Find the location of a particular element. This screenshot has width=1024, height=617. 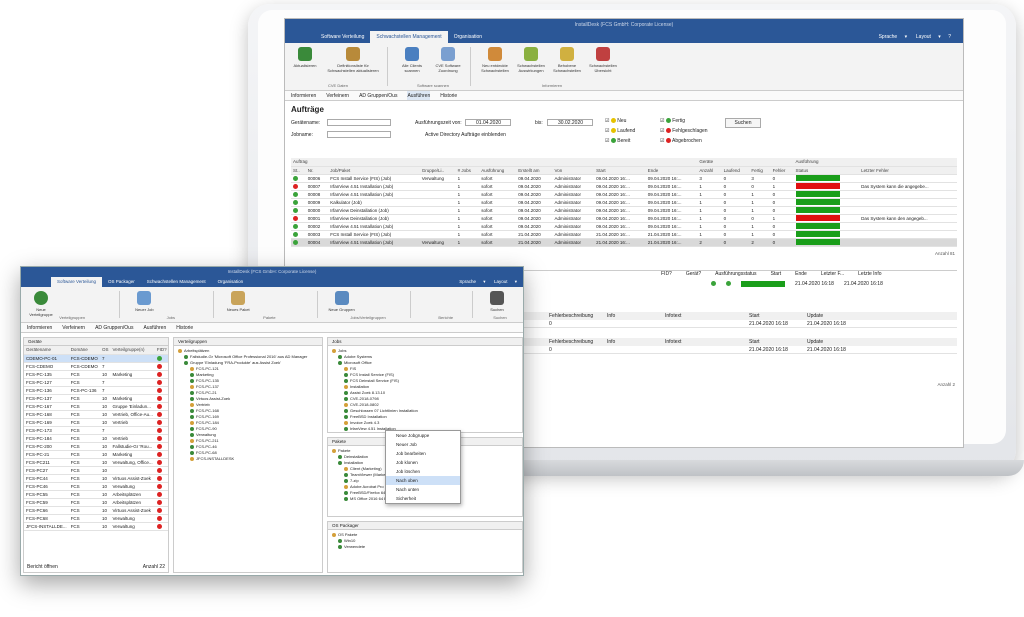

column-header: Gerätename is located at coordinates (46, 350).